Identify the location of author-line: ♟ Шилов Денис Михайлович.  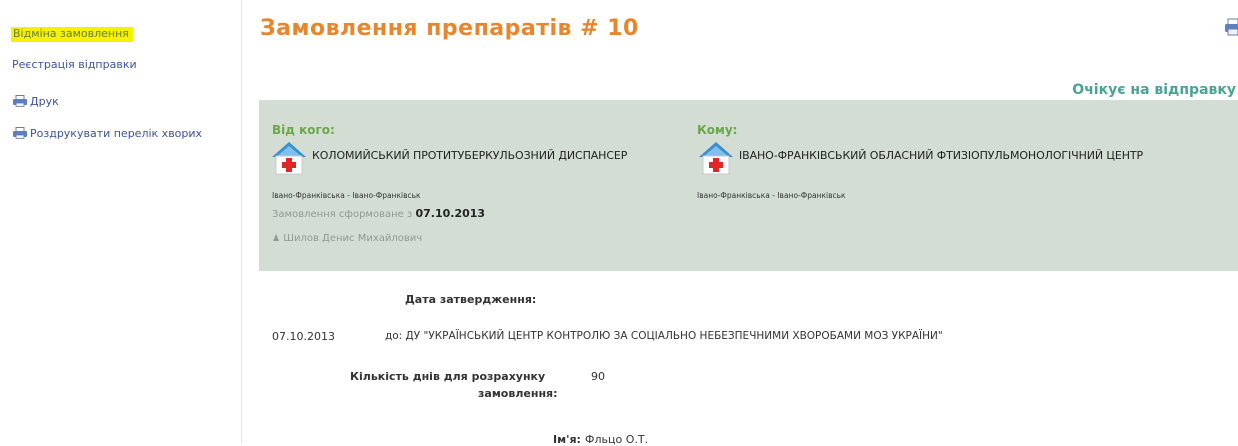
(347, 238).